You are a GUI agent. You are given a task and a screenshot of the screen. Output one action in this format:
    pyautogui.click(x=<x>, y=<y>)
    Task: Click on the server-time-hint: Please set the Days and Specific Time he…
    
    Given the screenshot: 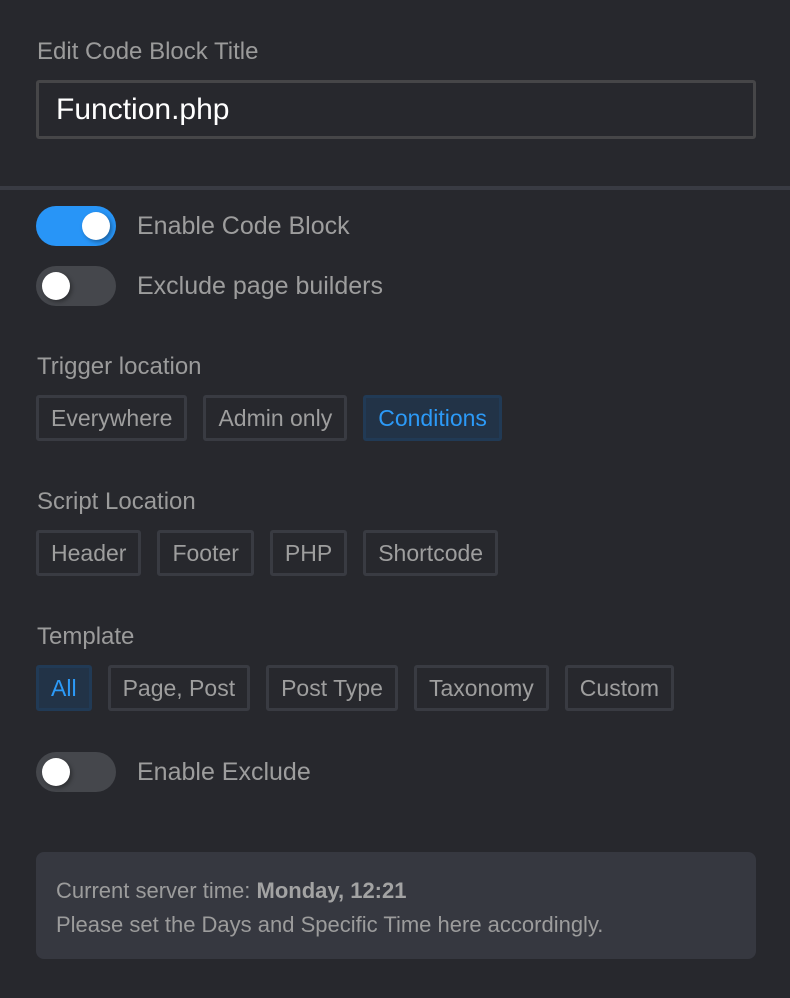 What is the action you would take?
    pyautogui.click(x=330, y=924)
    